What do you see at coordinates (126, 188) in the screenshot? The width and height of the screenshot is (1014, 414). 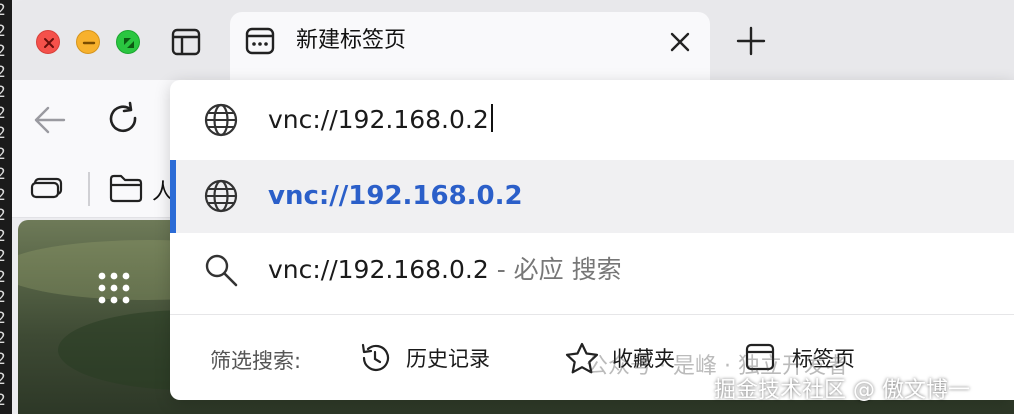 I see `favorites-folder-icon` at bounding box center [126, 188].